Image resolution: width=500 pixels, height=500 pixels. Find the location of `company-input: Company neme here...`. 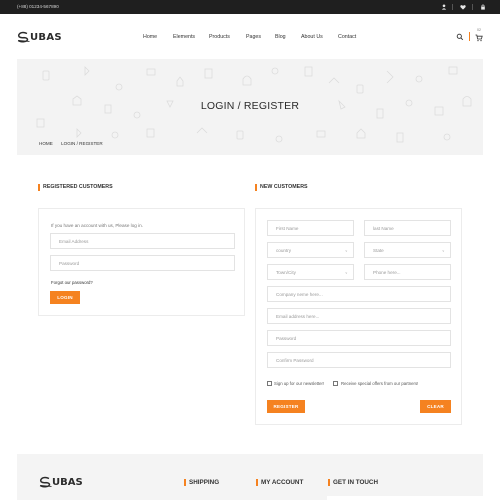

company-input: Company neme here... is located at coordinates (359, 294).